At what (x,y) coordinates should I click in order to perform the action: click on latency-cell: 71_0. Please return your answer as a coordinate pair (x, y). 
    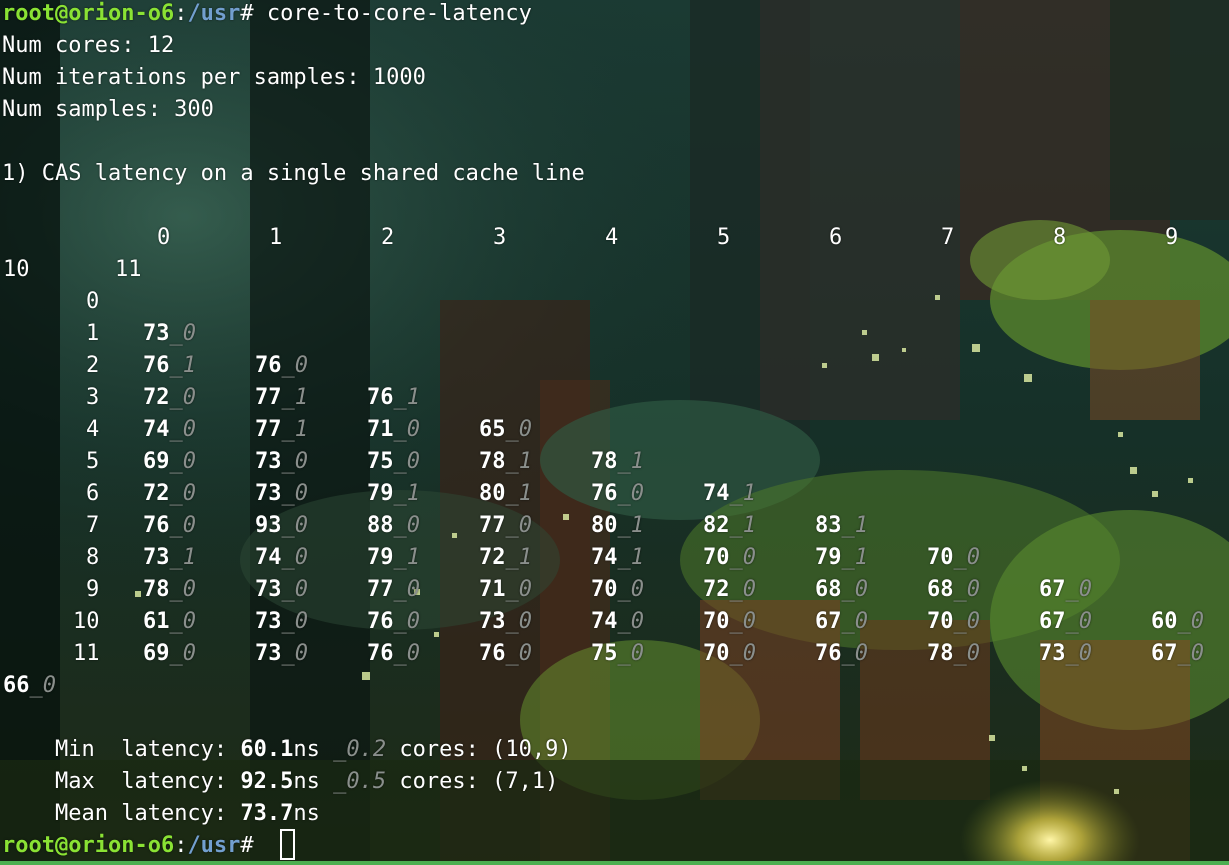
    Looking at the image, I should click on (505, 590).